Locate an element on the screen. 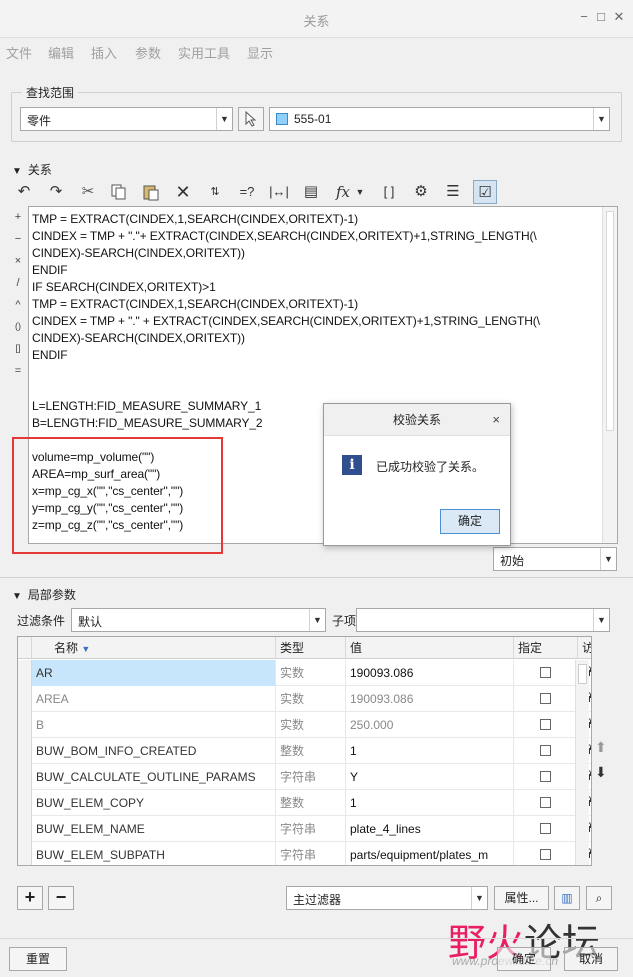 This screenshot has height=977, width=633. select-pointer-button is located at coordinates (251, 119).